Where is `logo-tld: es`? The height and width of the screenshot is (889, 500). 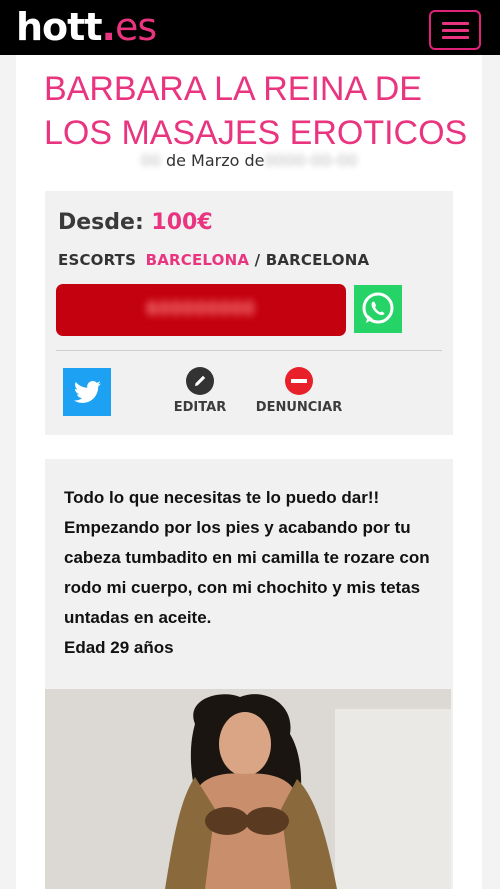 logo-tld: es is located at coordinates (135, 27).